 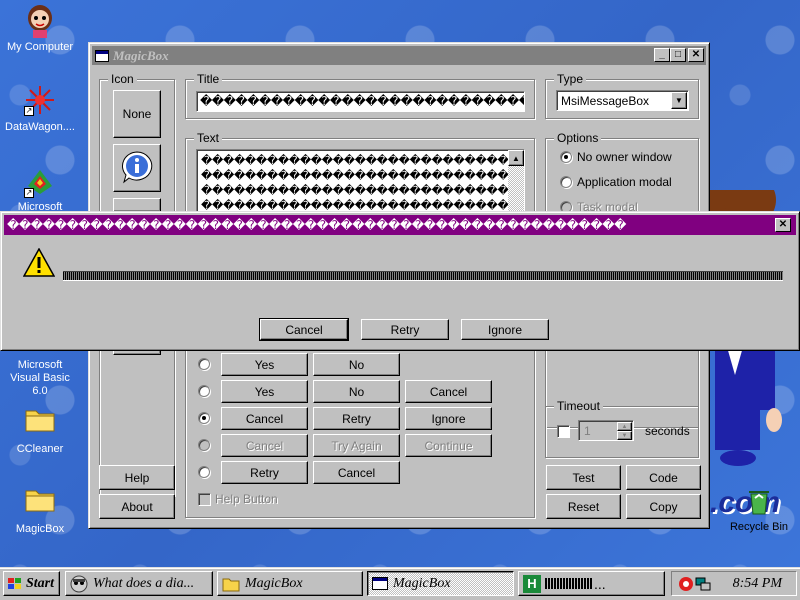 What do you see at coordinates (137, 205) in the screenshot?
I see `icon-warning-button` at bounding box center [137, 205].